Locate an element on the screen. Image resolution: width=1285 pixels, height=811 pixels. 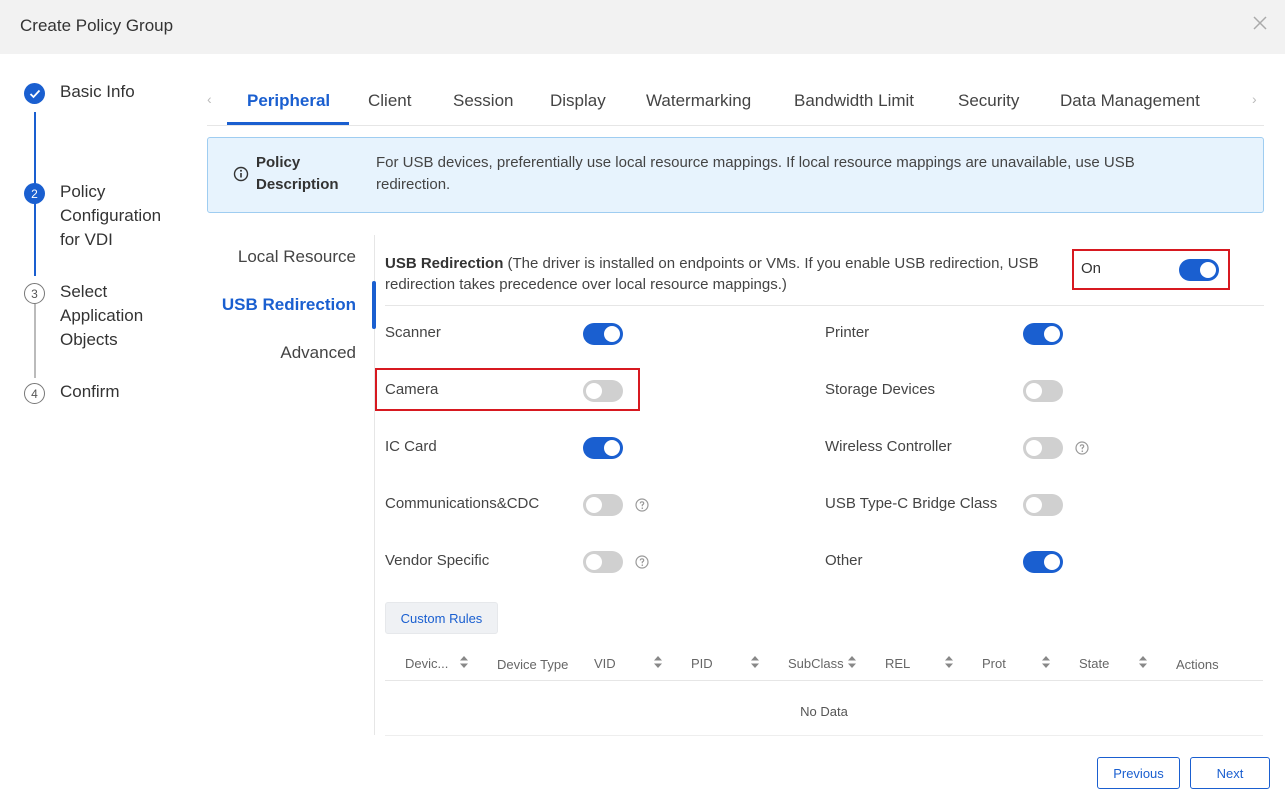
camera-highlight is located at coordinates (507, 389).